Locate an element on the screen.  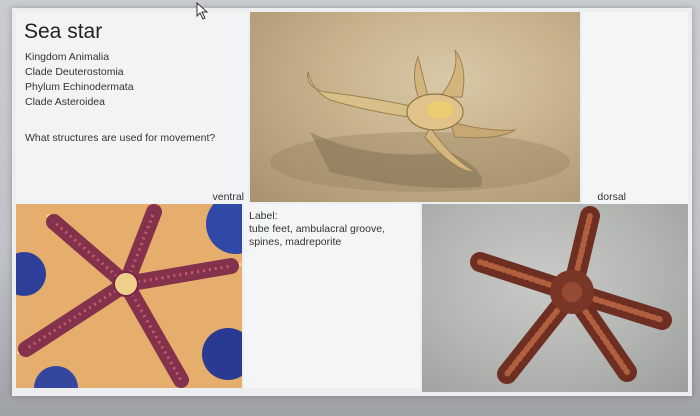
label-heading: Label: is located at coordinates (263, 216).